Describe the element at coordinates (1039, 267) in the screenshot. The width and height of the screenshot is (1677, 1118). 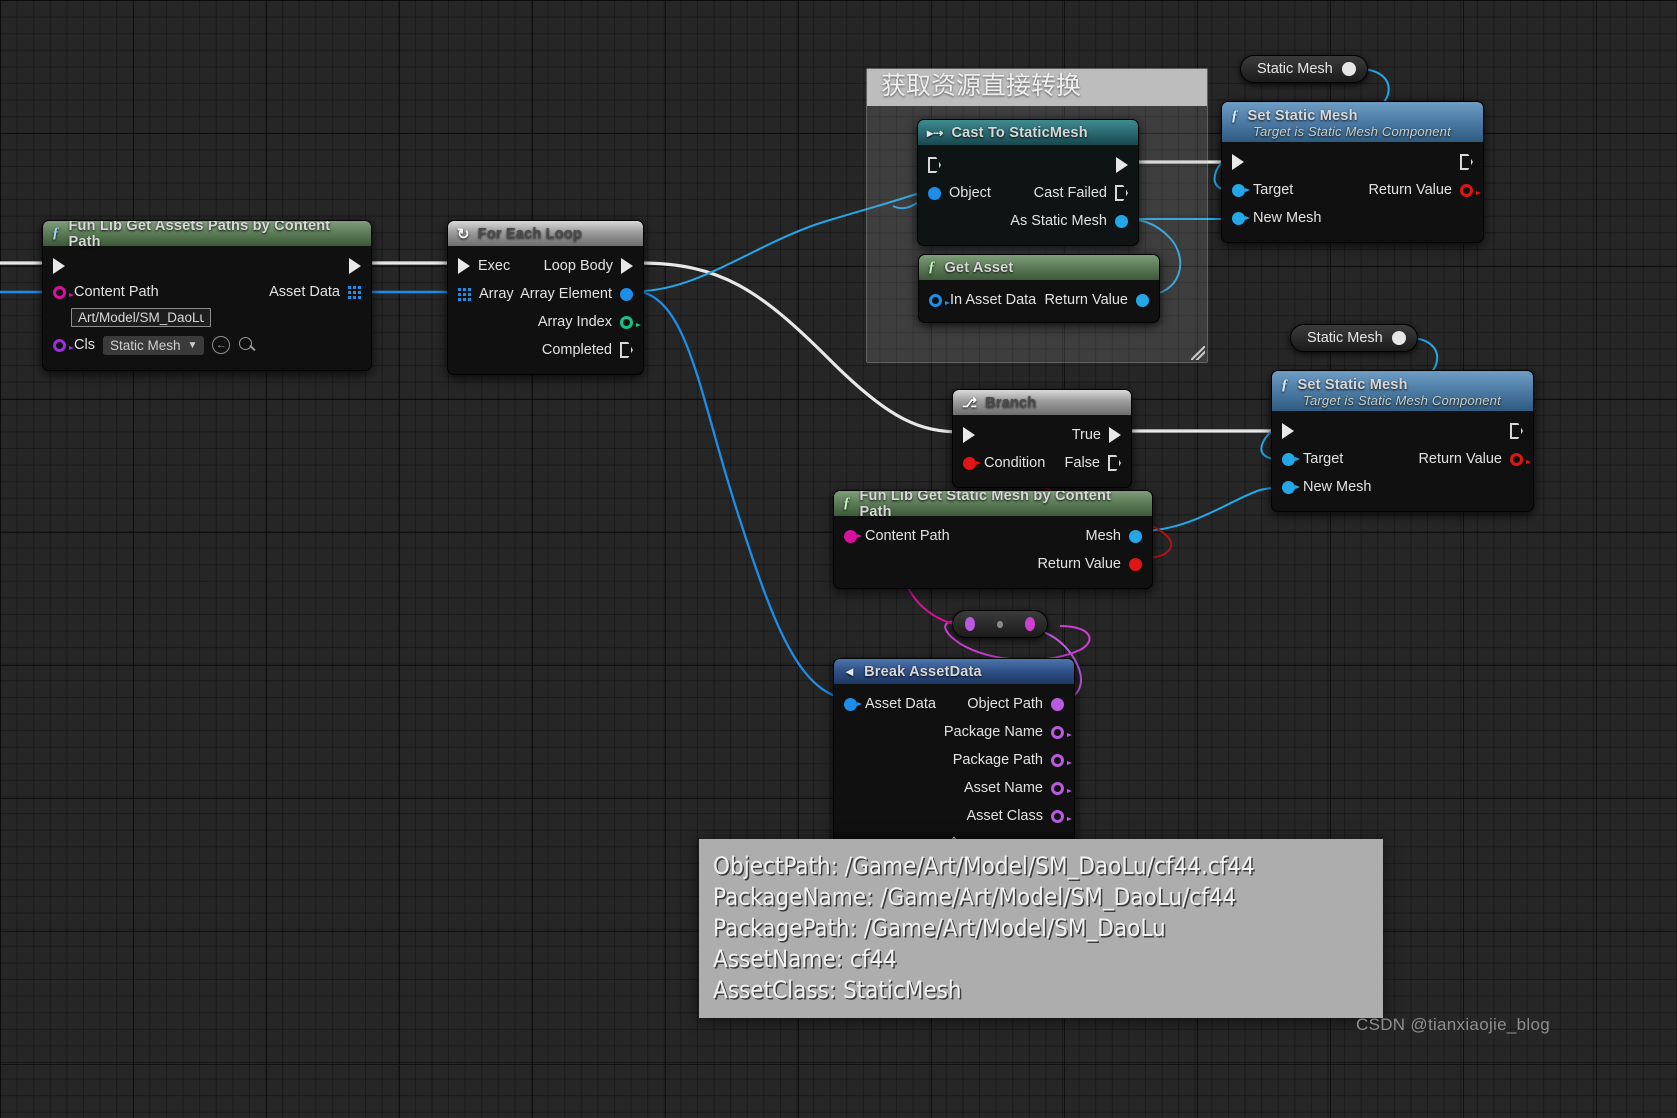
I see `node-header: ƒ Get Asset` at that location.